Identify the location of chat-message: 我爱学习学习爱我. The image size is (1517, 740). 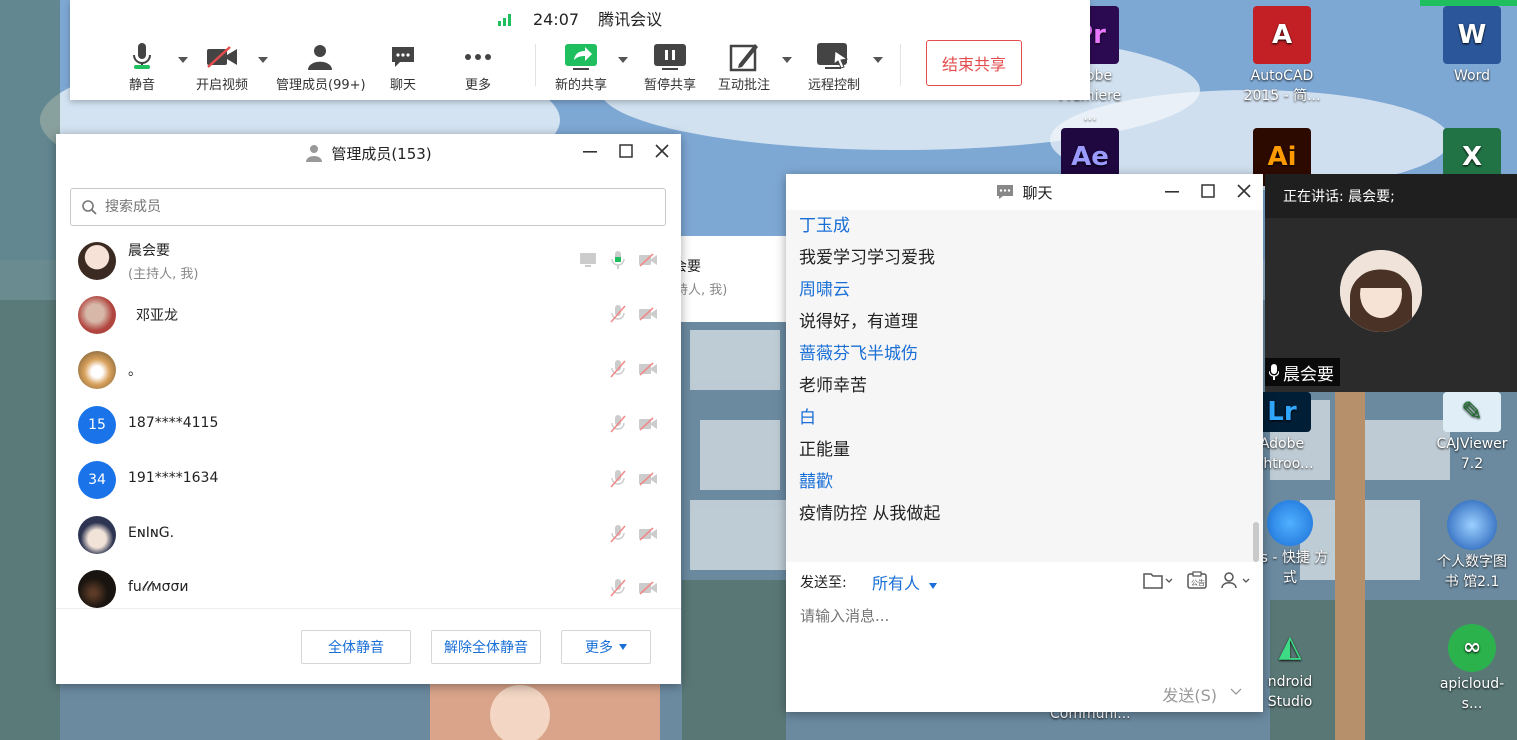
(867, 258).